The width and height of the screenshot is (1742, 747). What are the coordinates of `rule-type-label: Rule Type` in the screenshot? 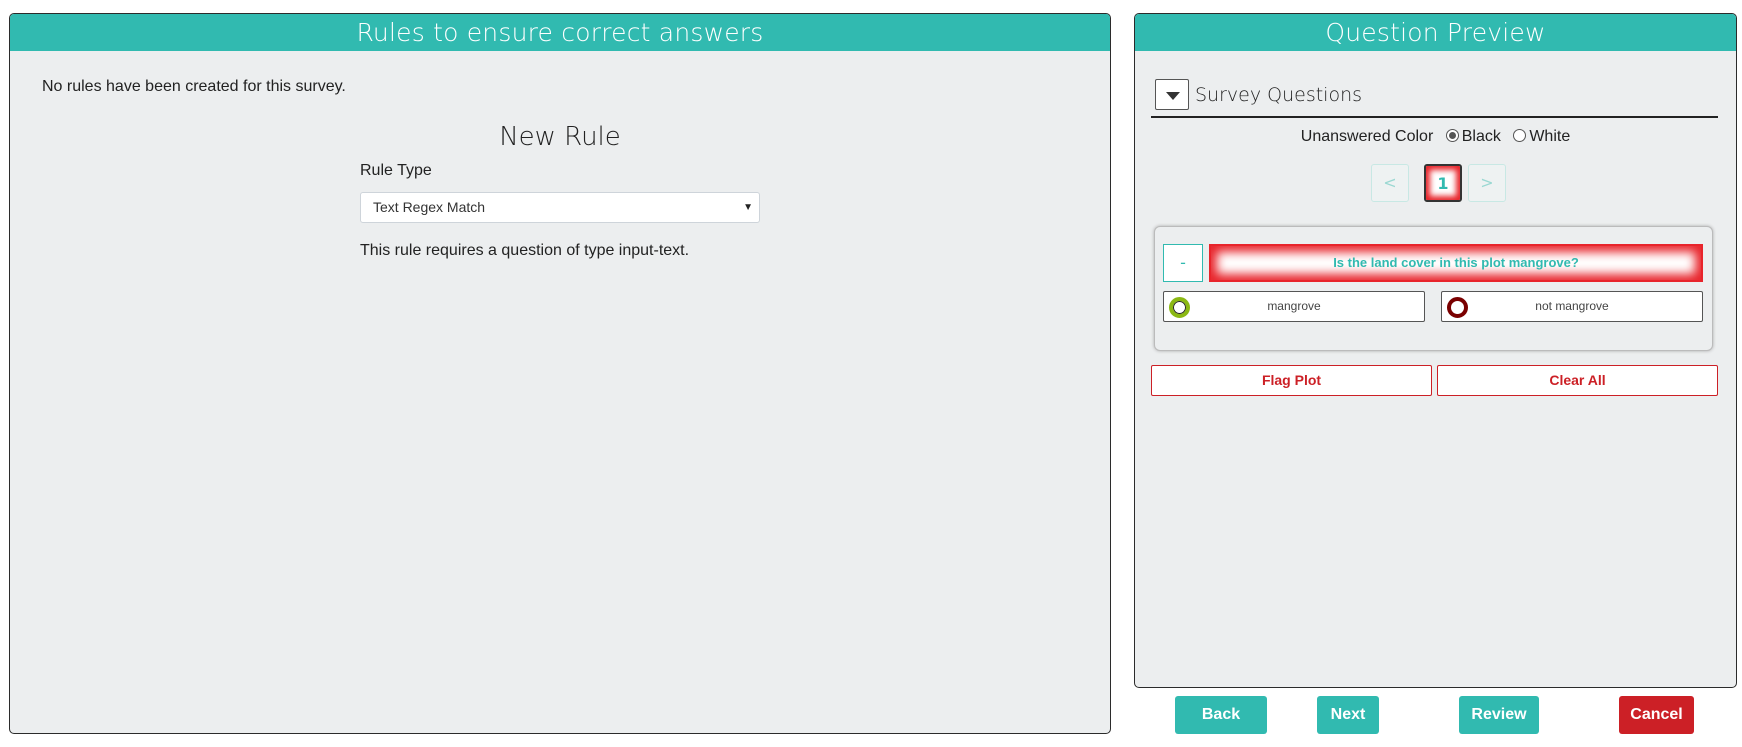 It's located at (396, 170).